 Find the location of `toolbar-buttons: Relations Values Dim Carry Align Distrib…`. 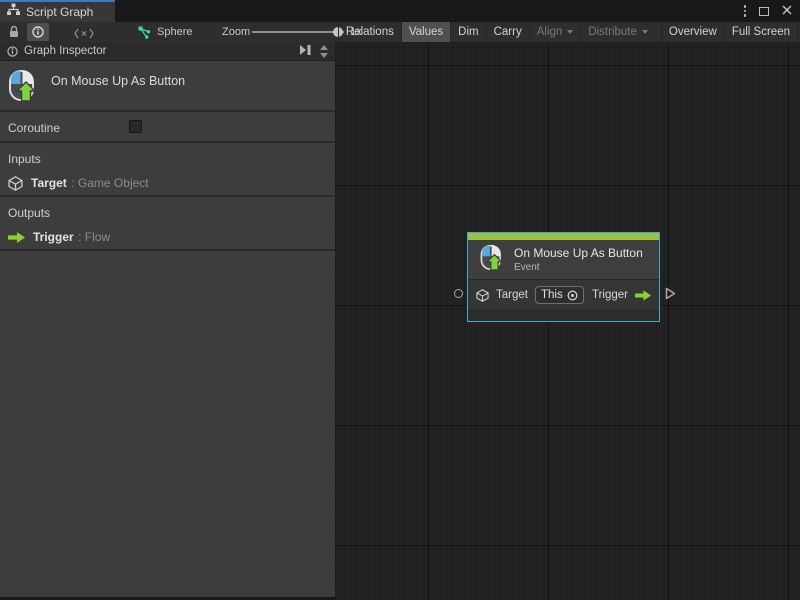

toolbar-buttons: Relations Values Dim Carry Align Distrib… is located at coordinates (567, 32).